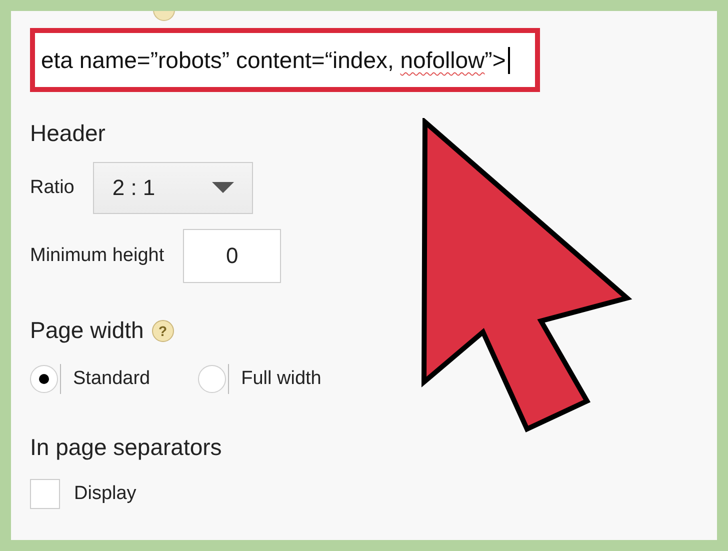 Image resolution: width=728 pixels, height=551 pixels. Describe the element at coordinates (45, 494) in the screenshot. I see `checkbox` at that location.